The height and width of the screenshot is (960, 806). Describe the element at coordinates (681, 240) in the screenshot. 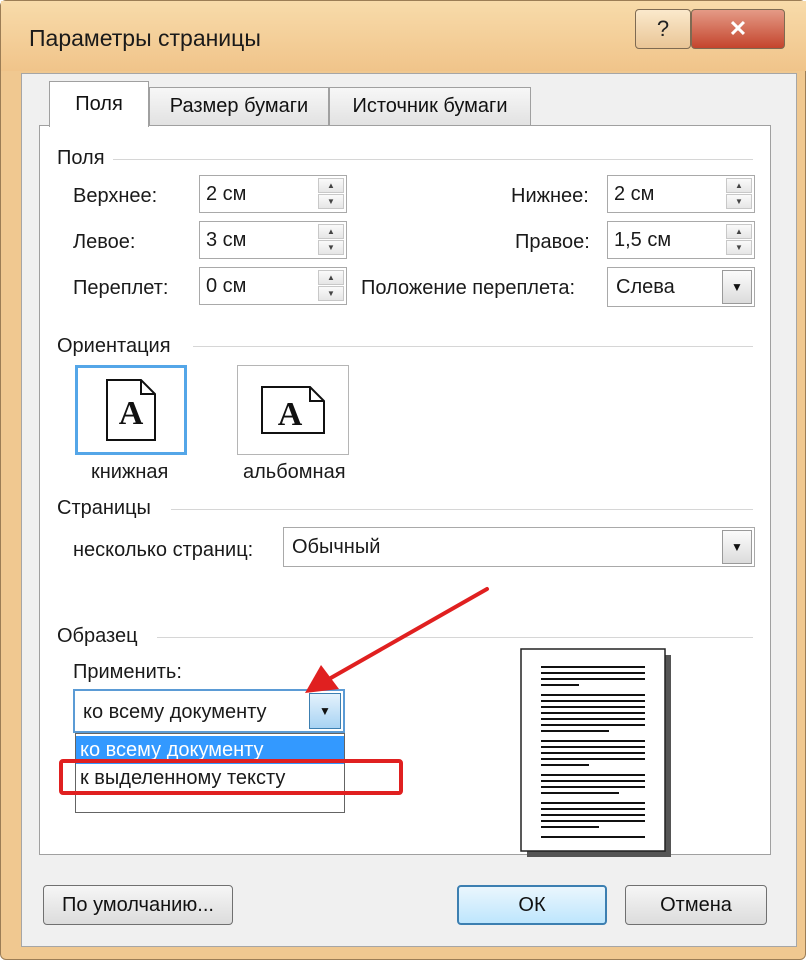

I see `right-margin-spinner: 1,5 см ▲ ▼` at that location.